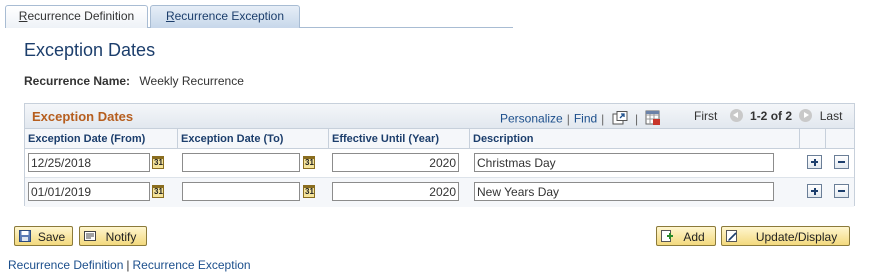  I want to click on footer-link-recurrence-definition: Recurrence Definition, so click(65, 265).